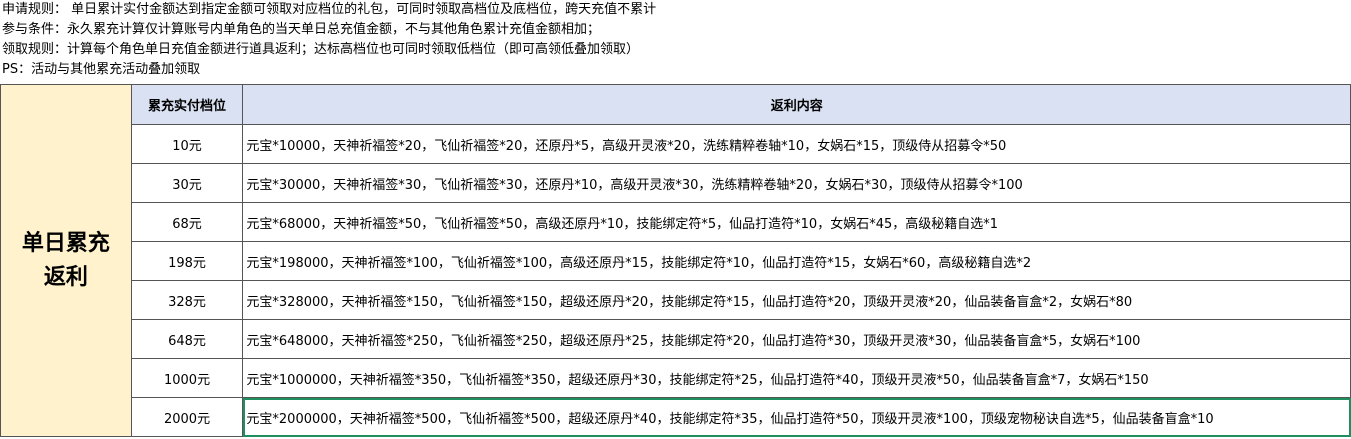 The width and height of the screenshot is (1351, 439). I want to click on header-content: 返利内容, so click(796, 104).